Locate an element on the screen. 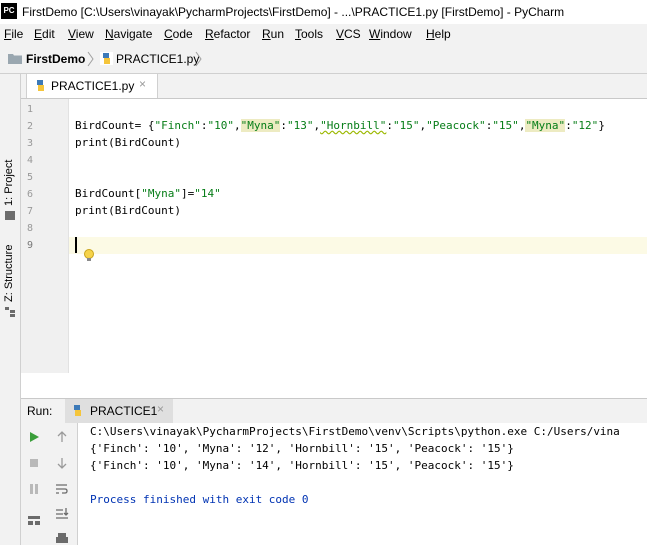 The height and width of the screenshot is (547, 647). menu-label: dit is located at coordinates (48, 34).